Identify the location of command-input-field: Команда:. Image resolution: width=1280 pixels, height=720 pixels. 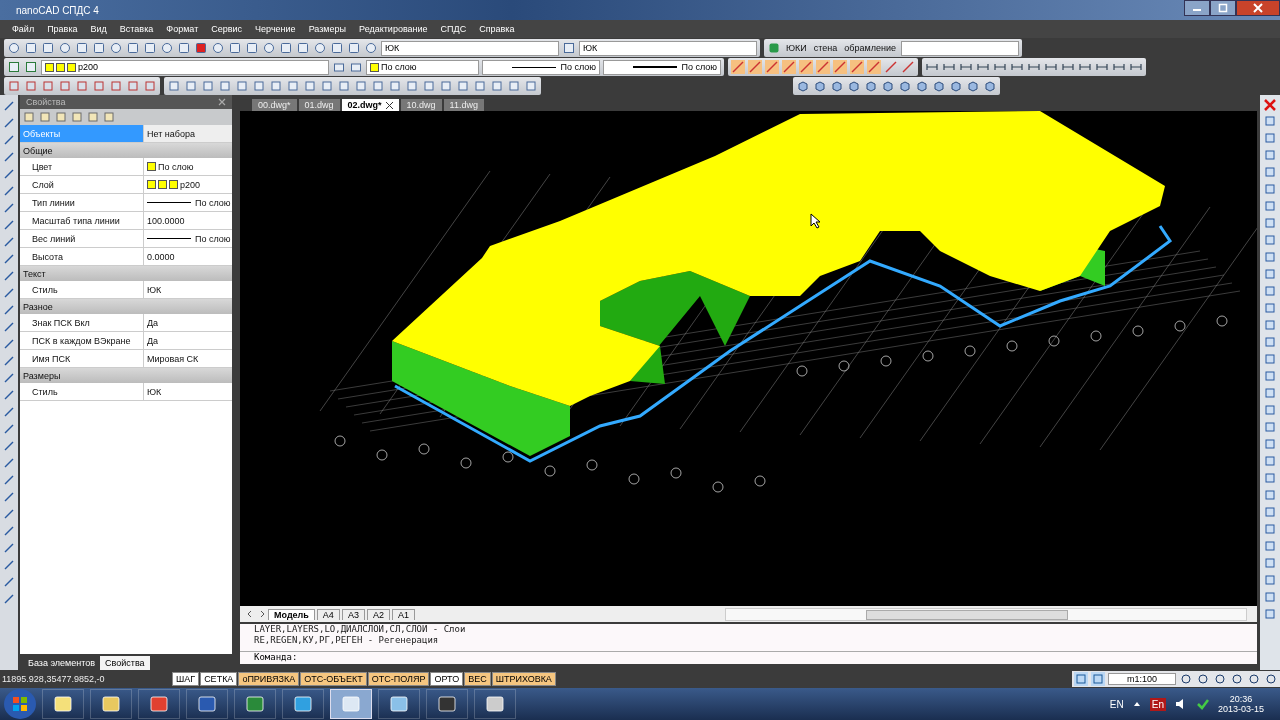
(748, 657).